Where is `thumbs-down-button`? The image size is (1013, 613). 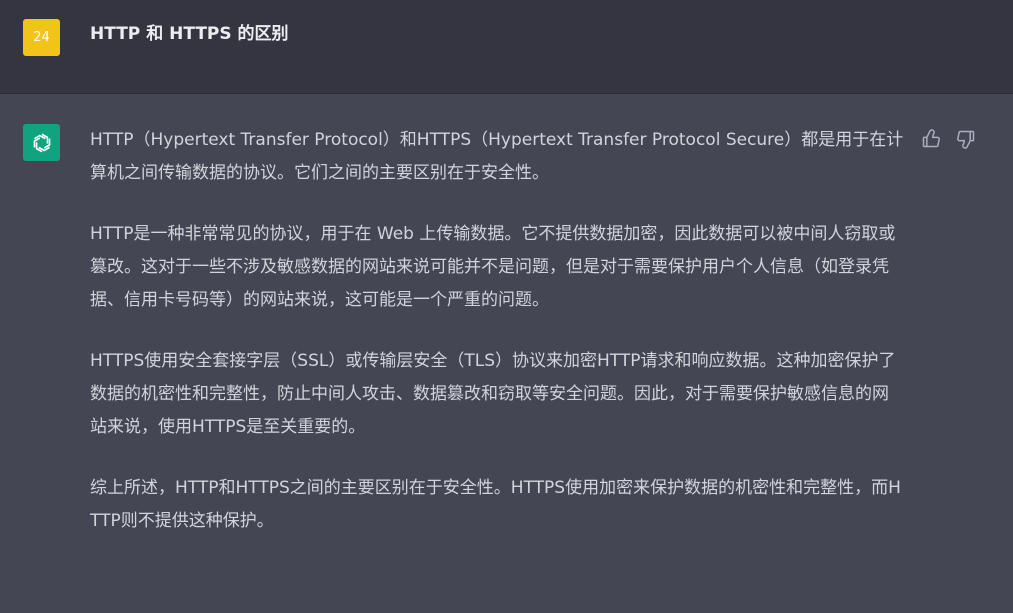 thumbs-down-button is located at coordinates (966, 139).